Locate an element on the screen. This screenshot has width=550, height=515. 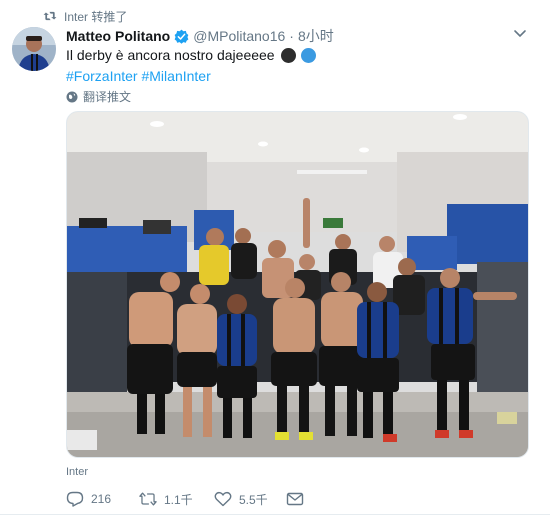
direct-message-button is located at coordinates (295, 499).